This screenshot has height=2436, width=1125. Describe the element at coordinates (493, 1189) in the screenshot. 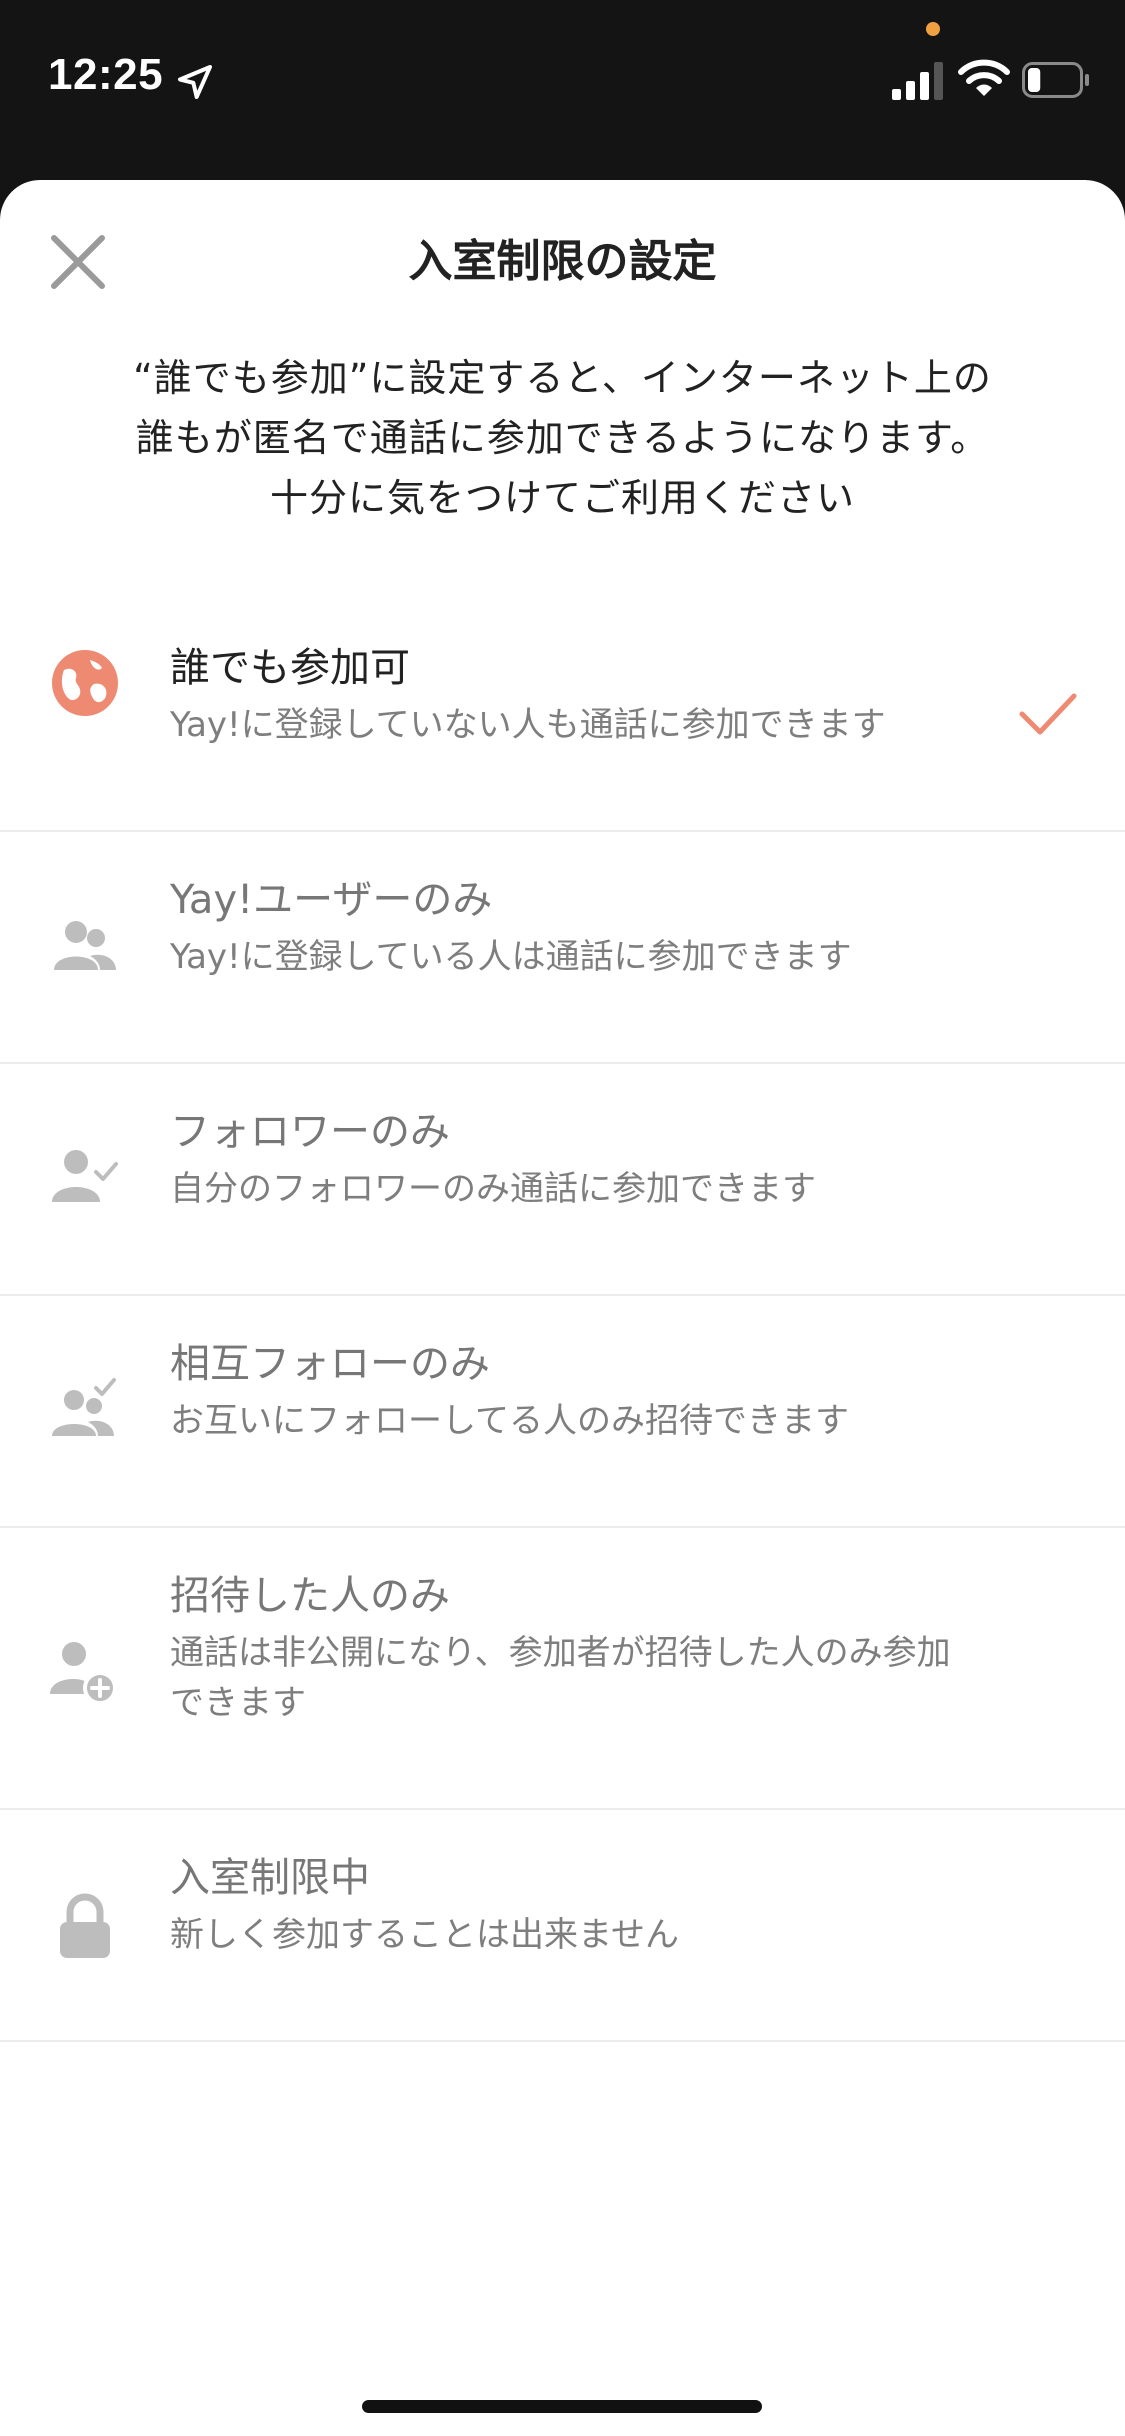

I see `option-description: 自分のフォロワーのみ通話に参加できます` at that location.